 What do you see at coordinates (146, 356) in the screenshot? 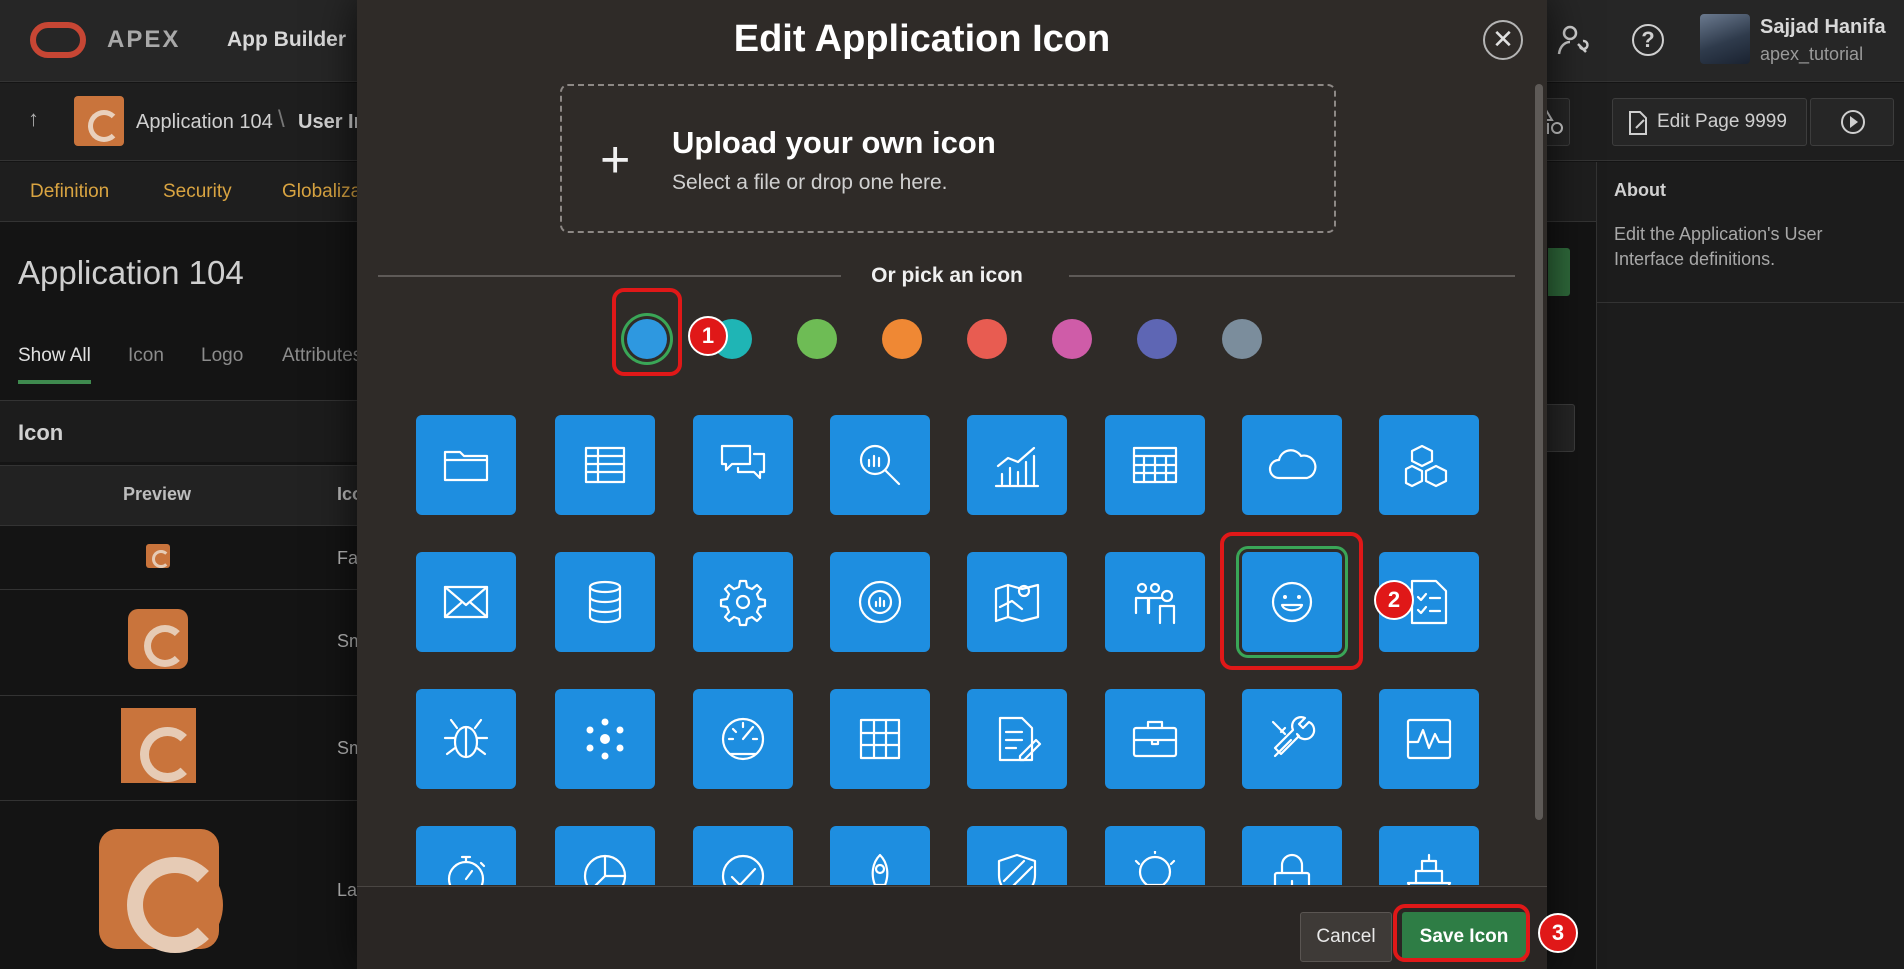
I see `subtab-icon: Icon` at bounding box center [146, 356].